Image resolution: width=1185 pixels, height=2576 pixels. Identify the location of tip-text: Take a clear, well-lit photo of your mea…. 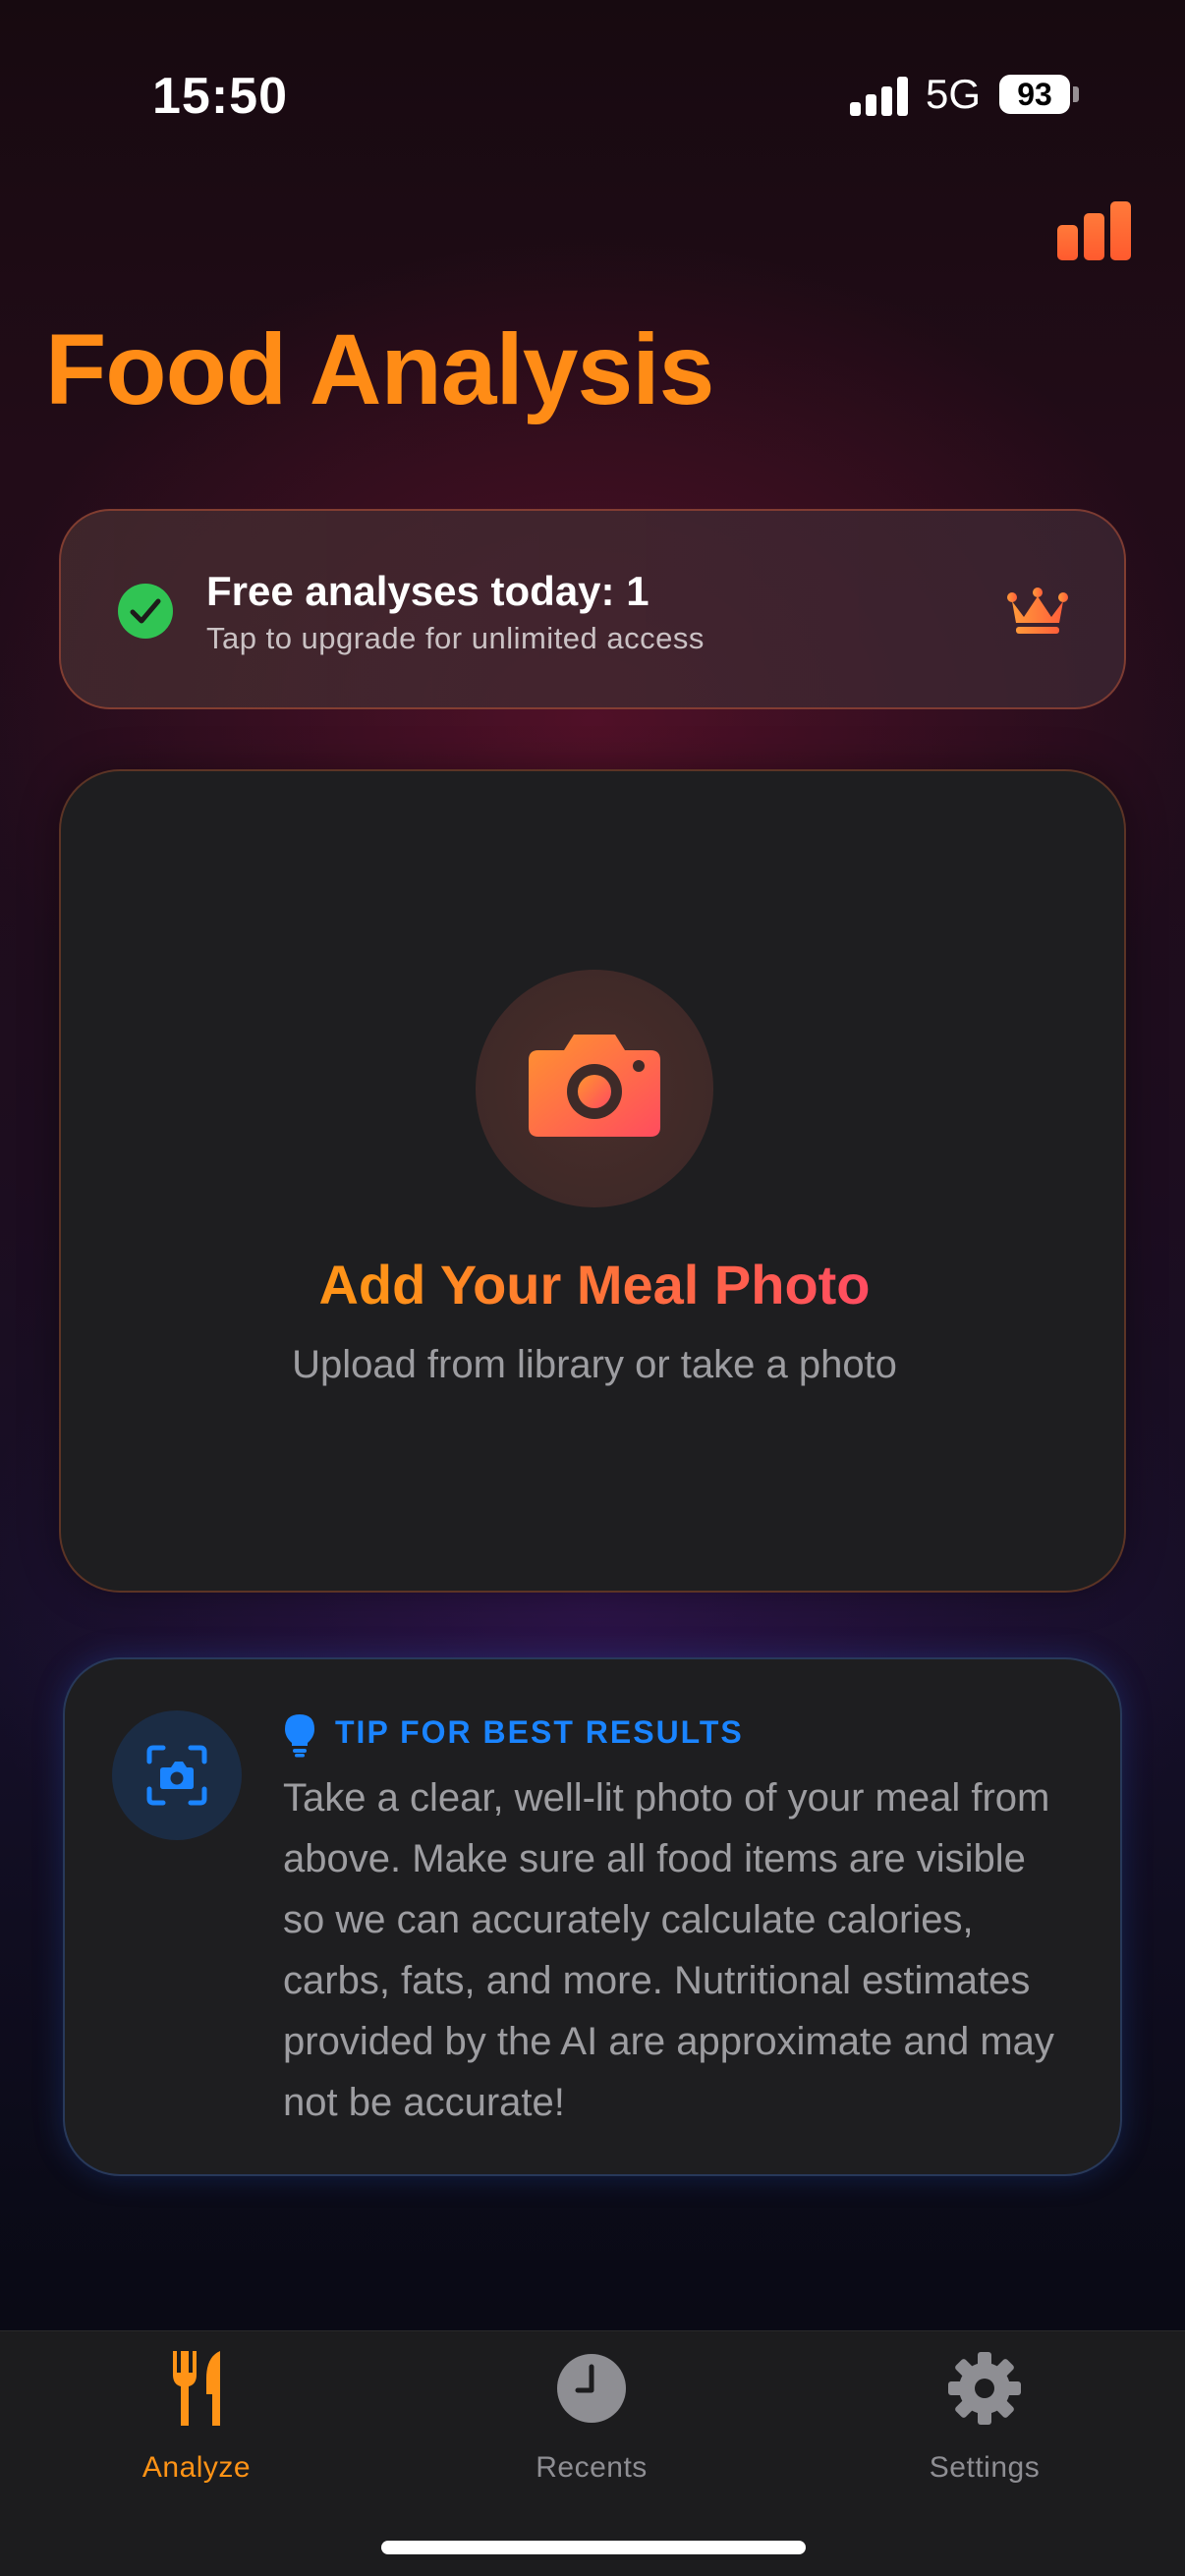
(668, 1950).